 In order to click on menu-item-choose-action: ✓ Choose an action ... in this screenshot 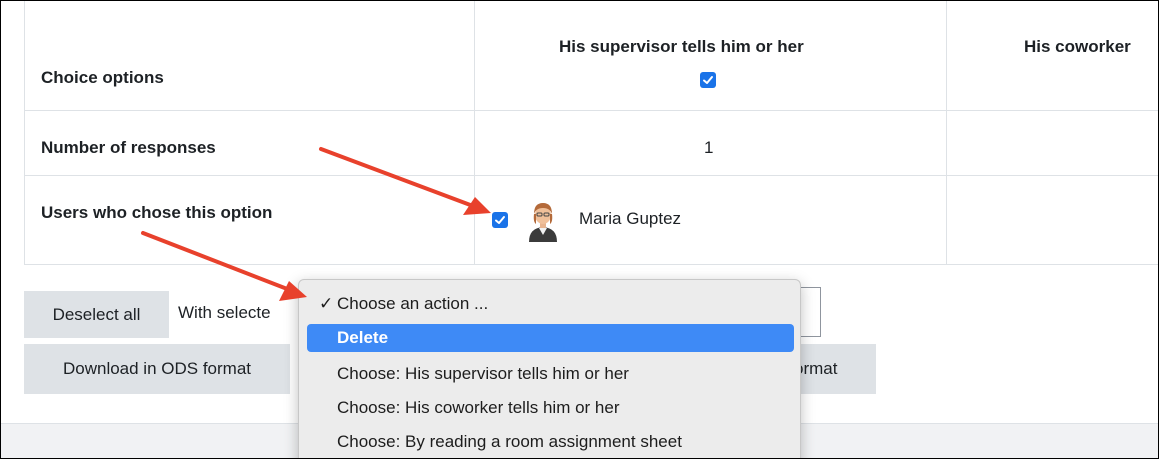, I will do `click(550, 304)`.